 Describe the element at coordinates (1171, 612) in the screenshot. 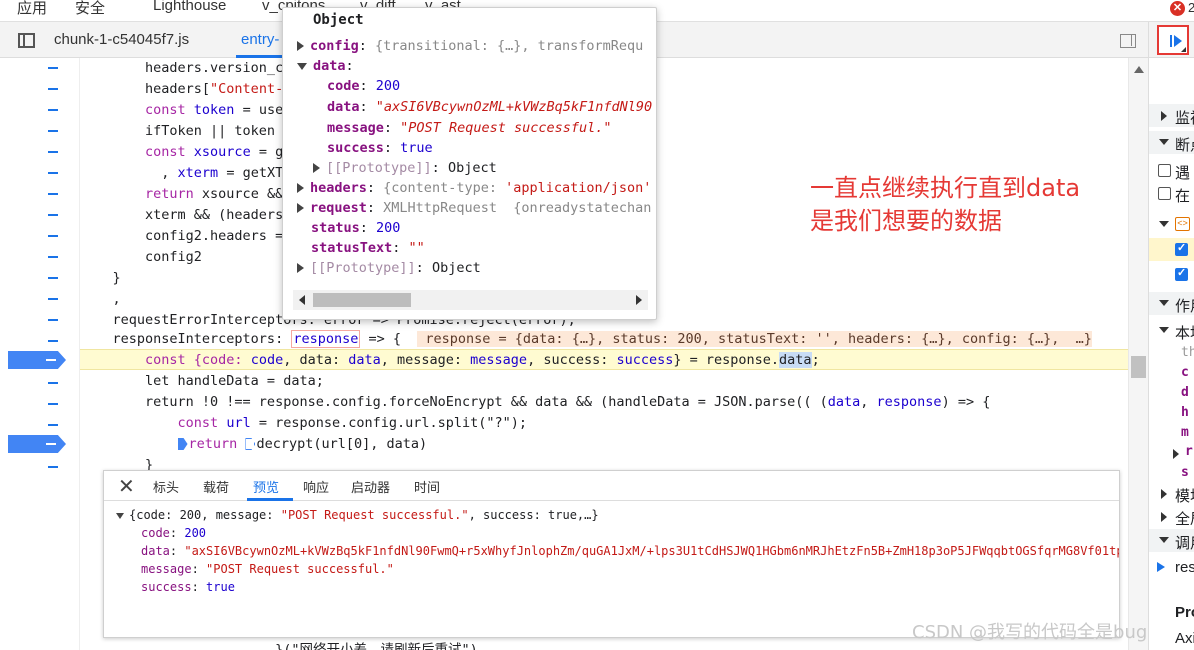

I see `callstack-frame: Pro` at that location.